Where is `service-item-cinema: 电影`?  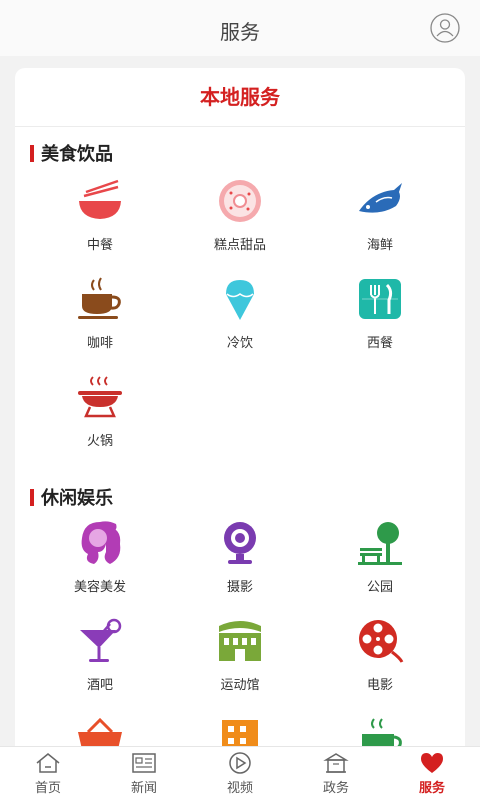
service-item-cinema: 电影 is located at coordinates (380, 655).